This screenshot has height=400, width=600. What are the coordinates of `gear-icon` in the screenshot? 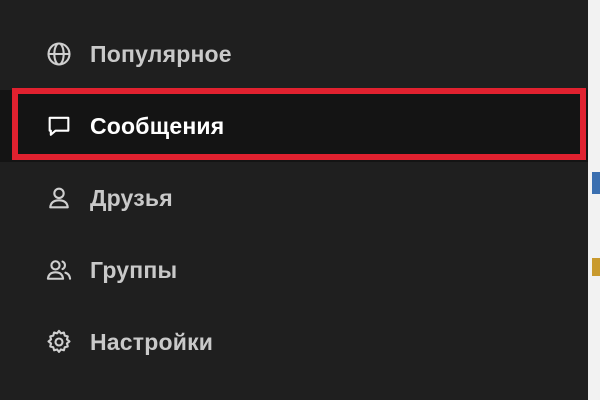 It's located at (59, 342).